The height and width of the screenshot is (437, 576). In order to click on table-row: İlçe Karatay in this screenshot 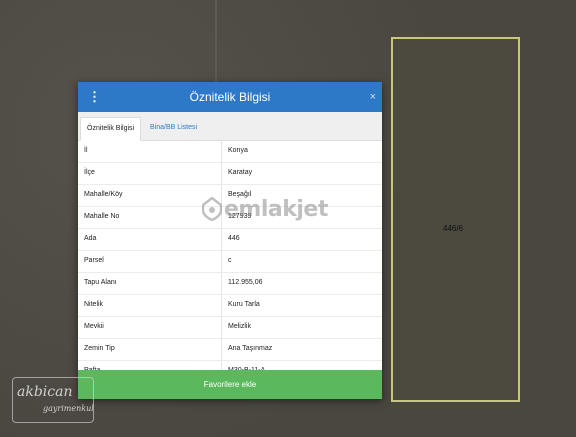, I will do `click(230, 174)`.